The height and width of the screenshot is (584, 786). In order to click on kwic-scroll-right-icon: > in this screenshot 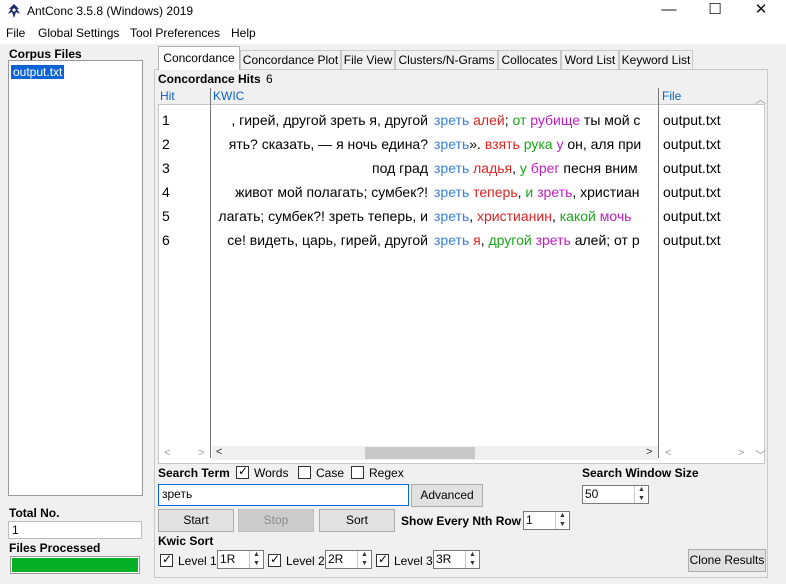, I will do `click(649, 452)`.